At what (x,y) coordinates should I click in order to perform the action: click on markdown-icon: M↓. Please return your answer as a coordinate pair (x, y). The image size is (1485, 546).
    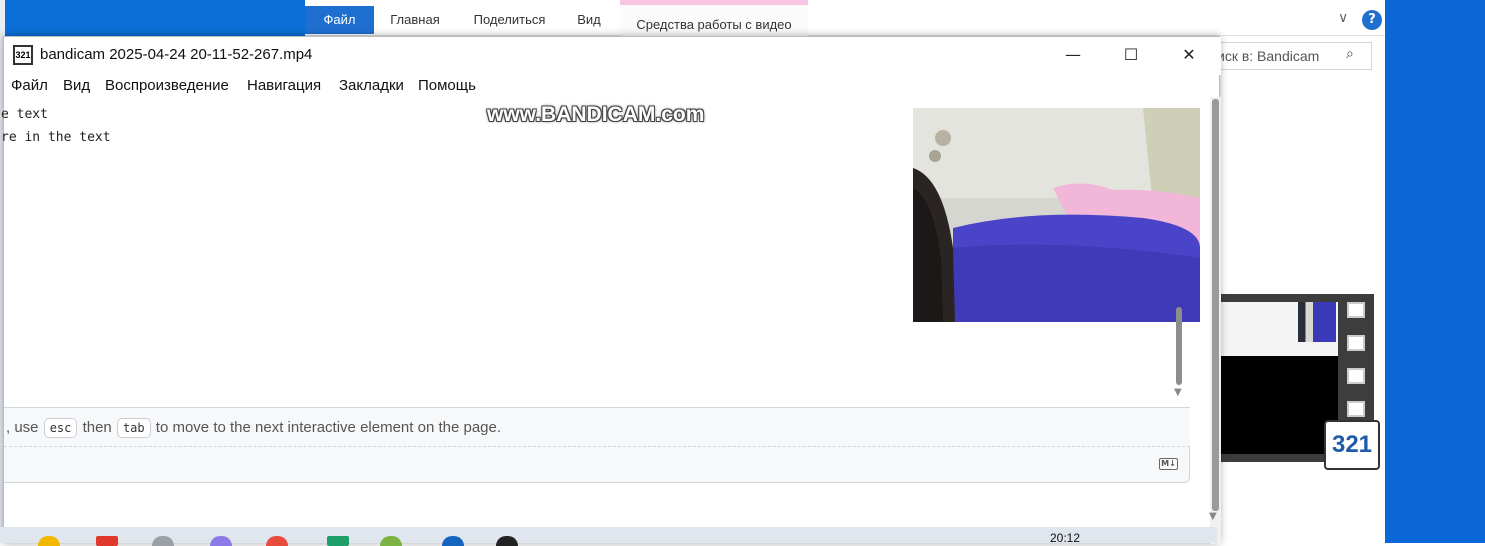
    Looking at the image, I should click on (1168, 464).